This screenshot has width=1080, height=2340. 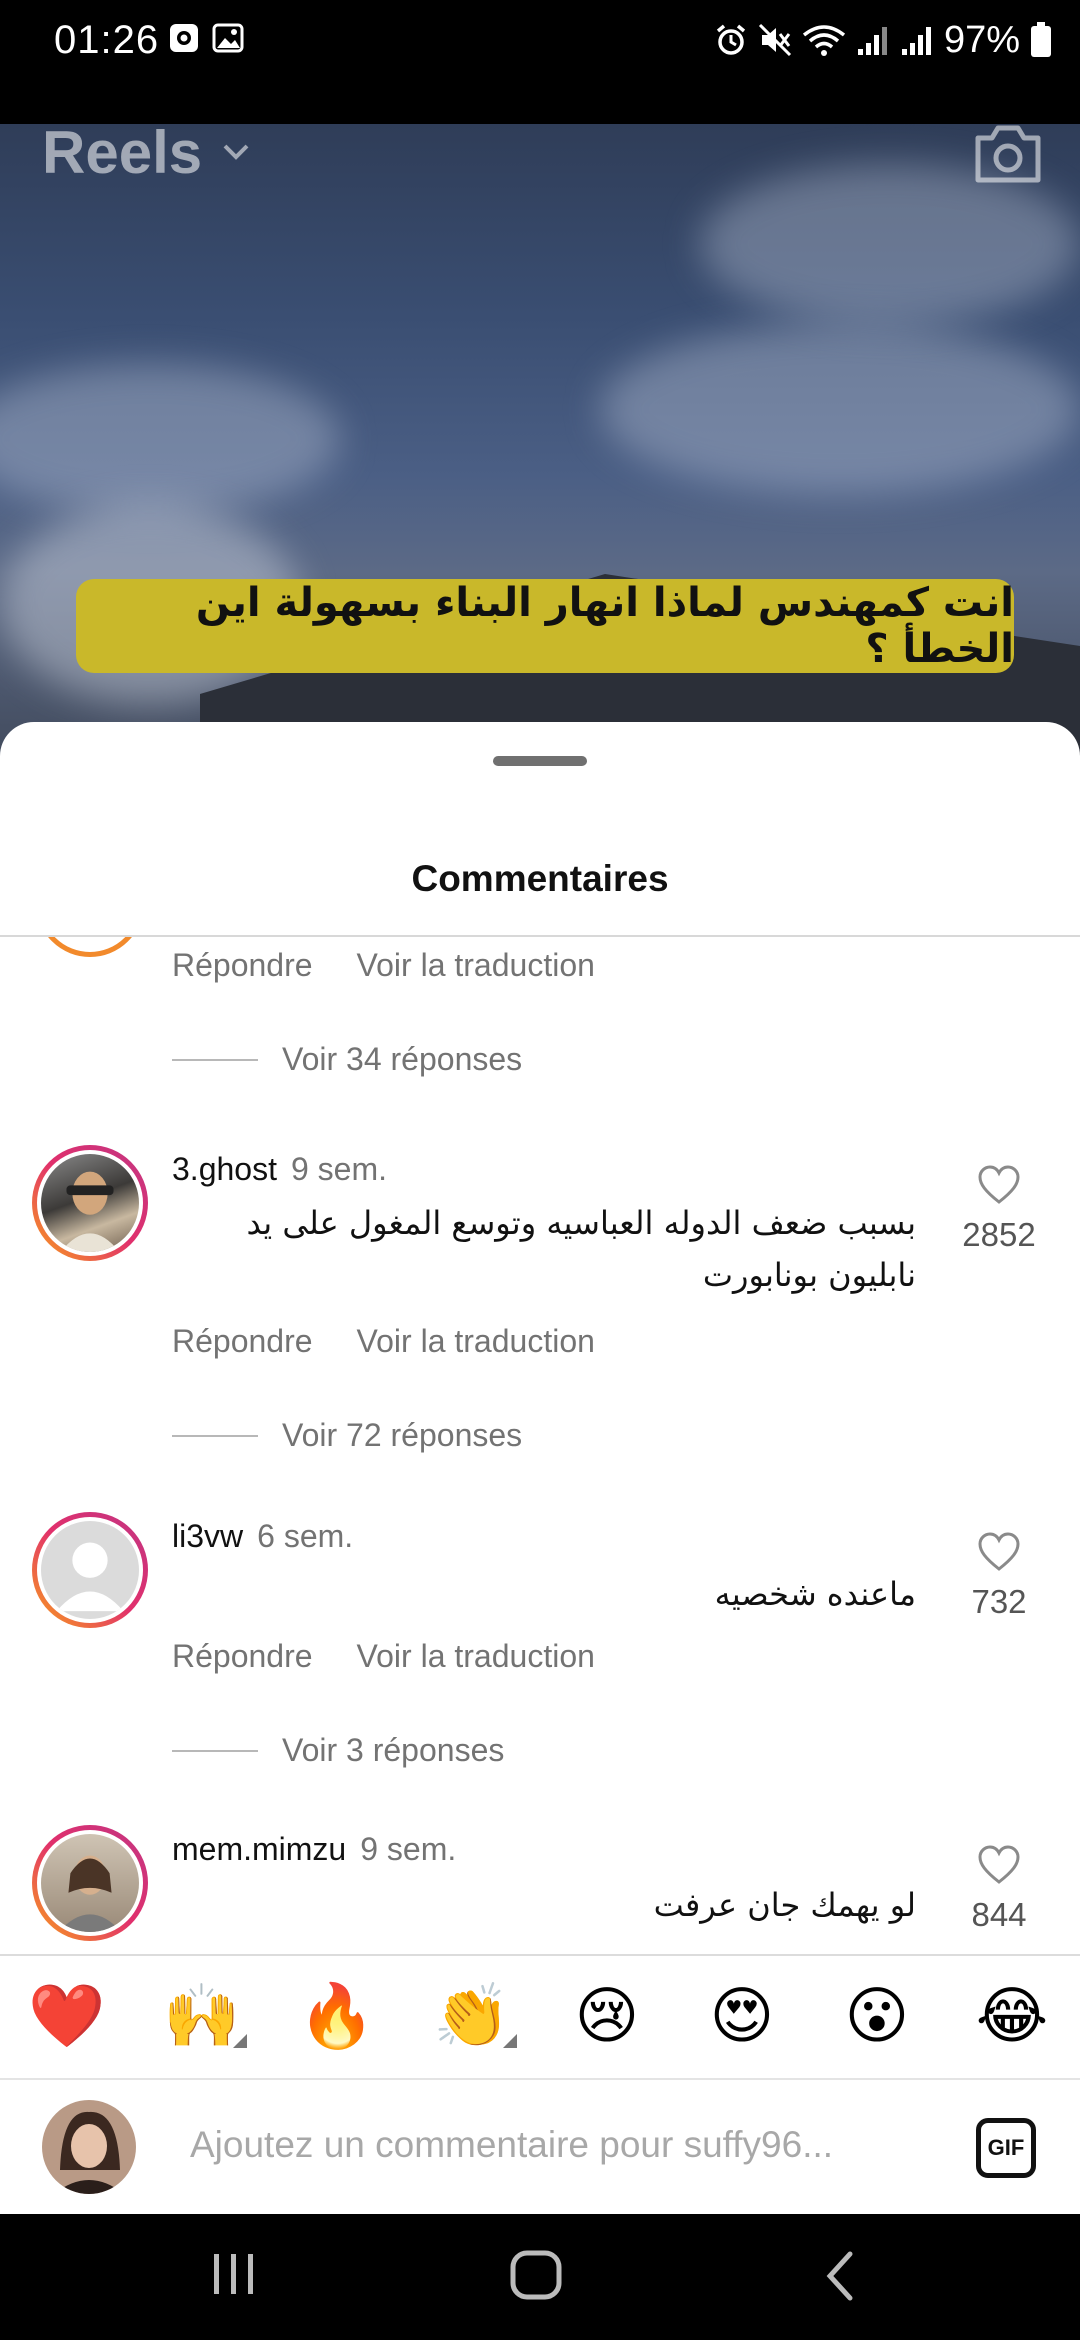 What do you see at coordinates (1008, 154) in the screenshot?
I see `camera-icon` at bounding box center [1008, 154].